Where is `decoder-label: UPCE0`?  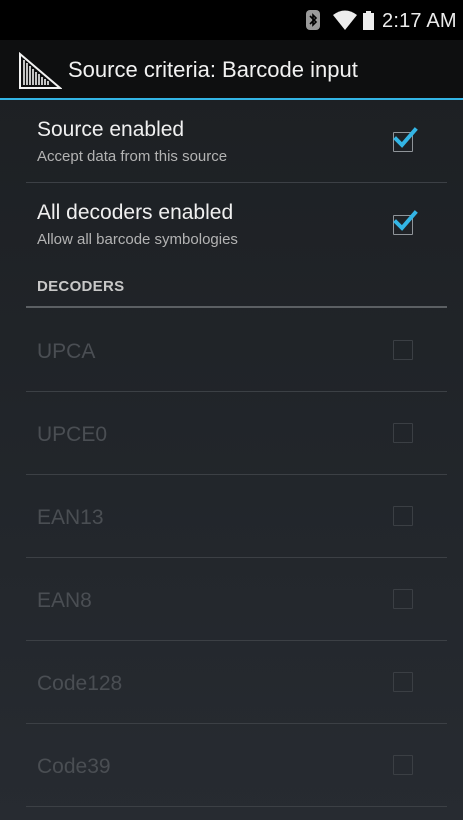 decoder-label: UPCE0 is located at coordinates (72, 434).